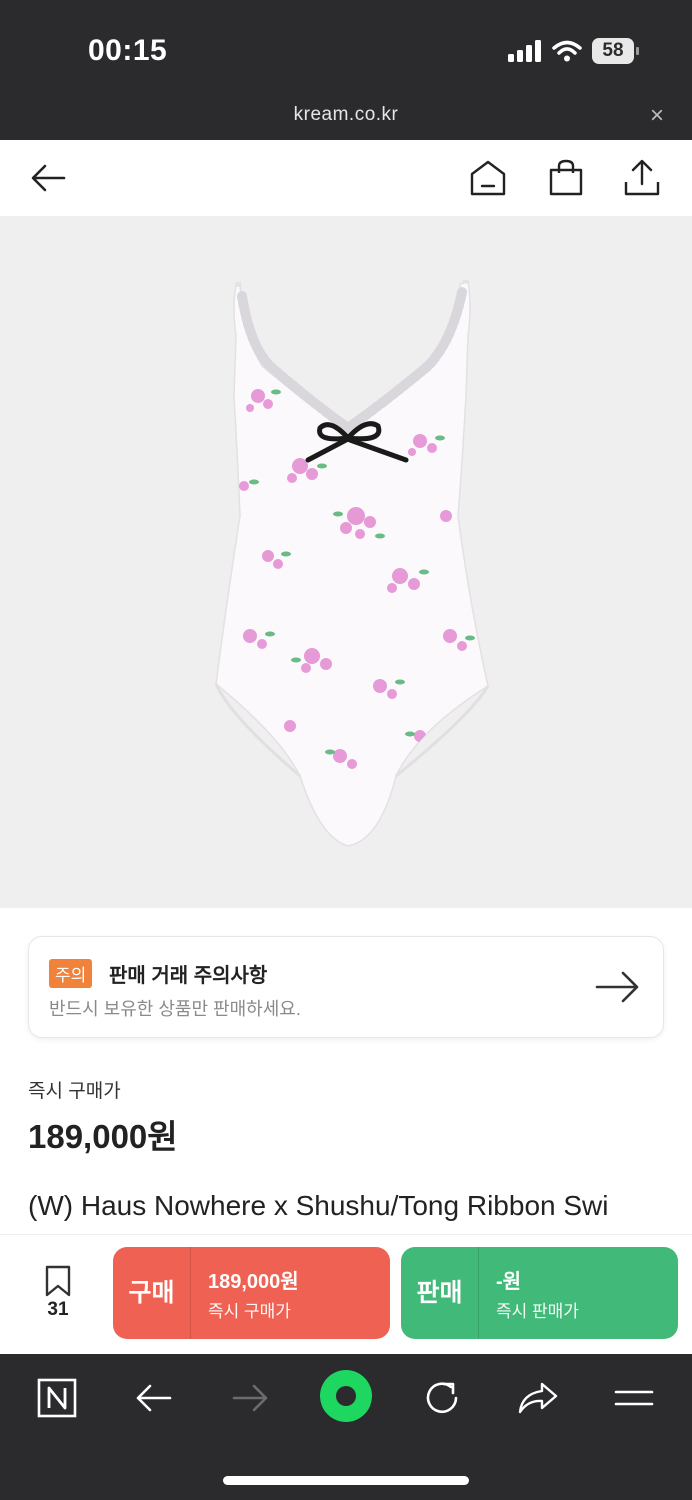  What do you see at coordinates (634, 1398) in the screenshot?
I see `menu-icon` at bounding box center [634, 1398].